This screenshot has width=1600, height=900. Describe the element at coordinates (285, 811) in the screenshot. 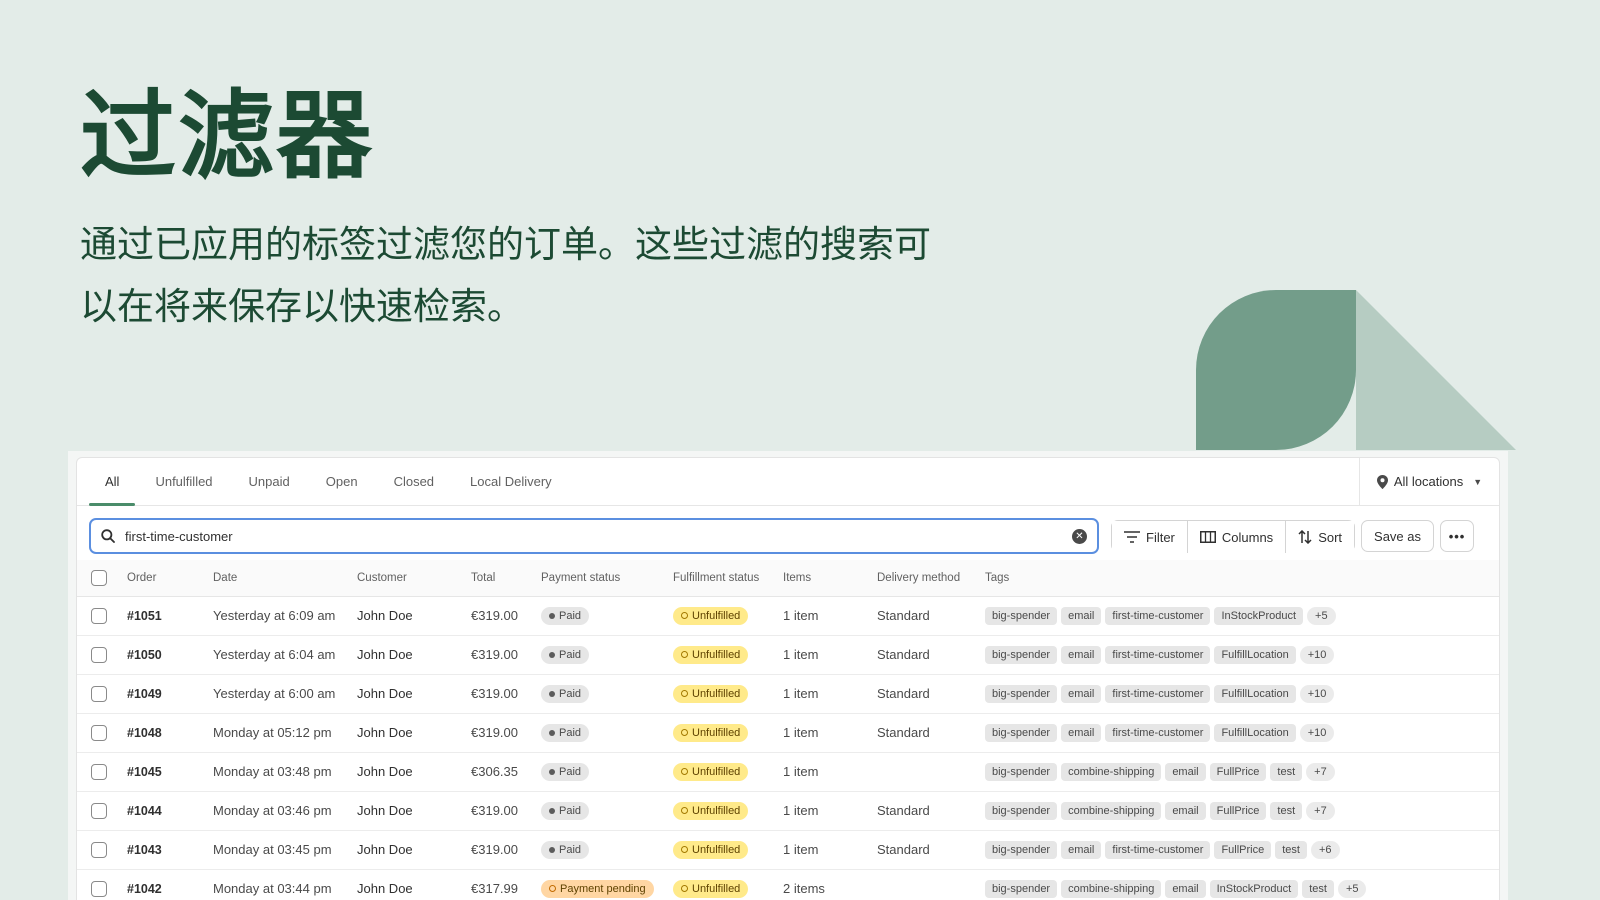

I see `order-date: Monday at 03:46 pm` at that location.